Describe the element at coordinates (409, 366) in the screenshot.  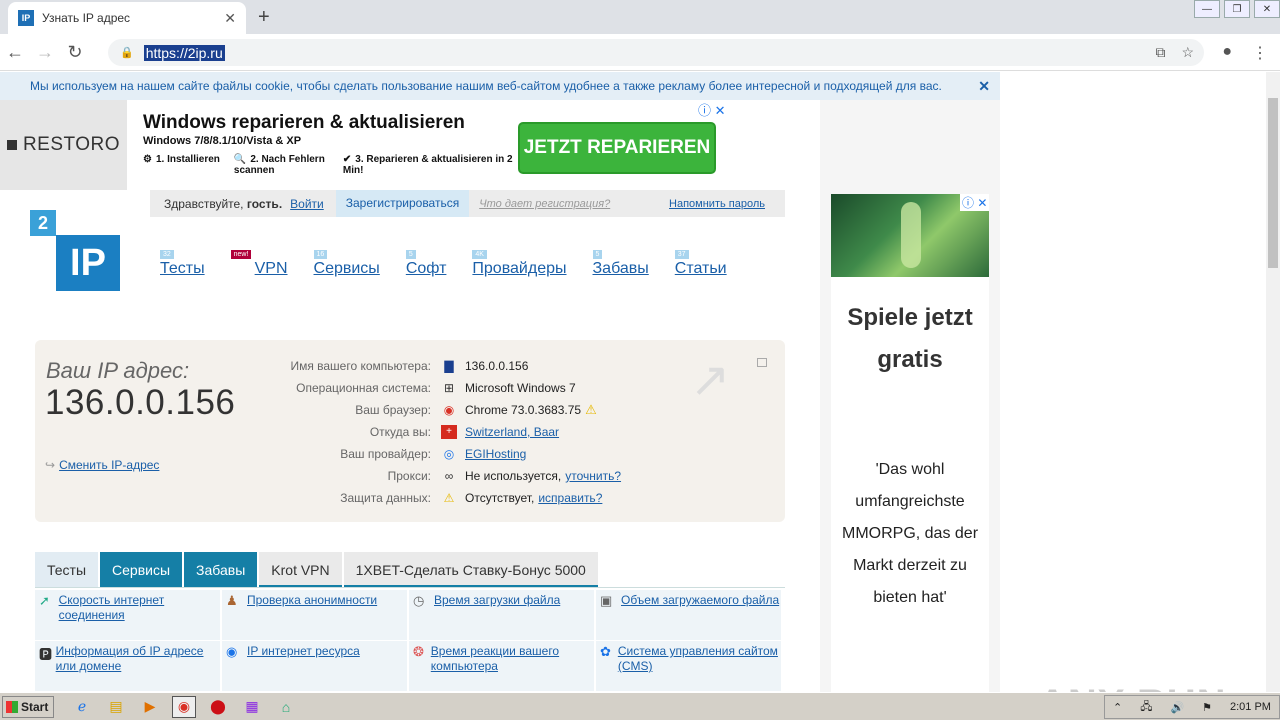
I see `info-row-computer: Имя вашего компьютера: ▇ 136.0.0.156` at that location.